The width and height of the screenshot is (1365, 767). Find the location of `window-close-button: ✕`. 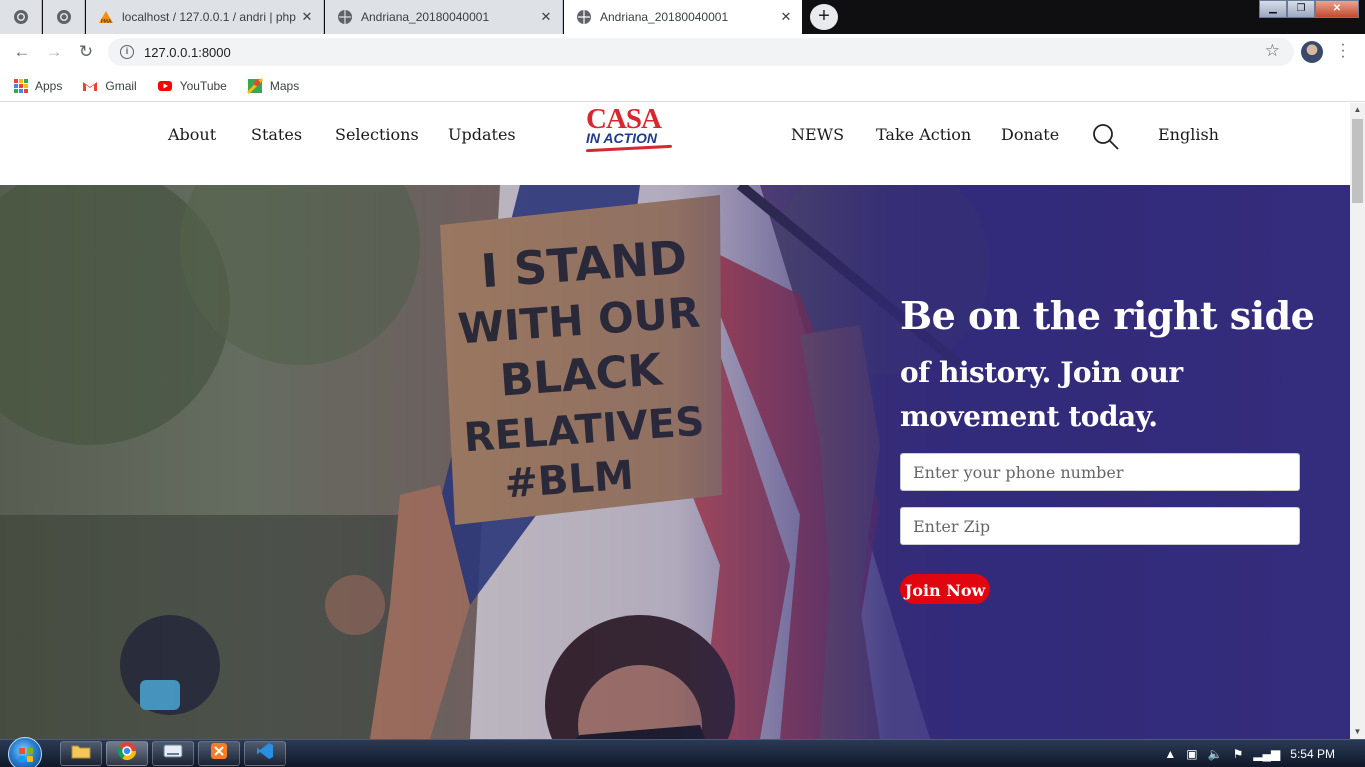

window-close-button: ✕ is located at coordinates (1337, 9).